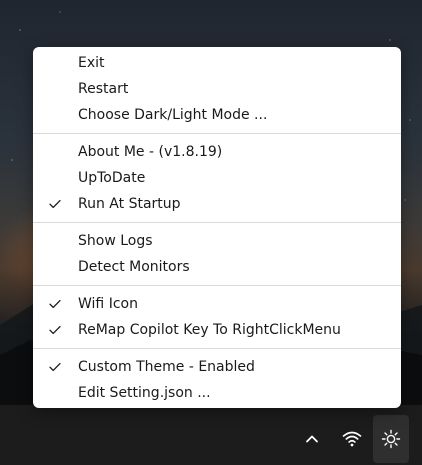 The height and width of the screenshot is (465, 422). Describe the element at coordinates (217, 304) in the screenshot. I see `menu-item-wifi-icon: Wifi Icon` at that location.